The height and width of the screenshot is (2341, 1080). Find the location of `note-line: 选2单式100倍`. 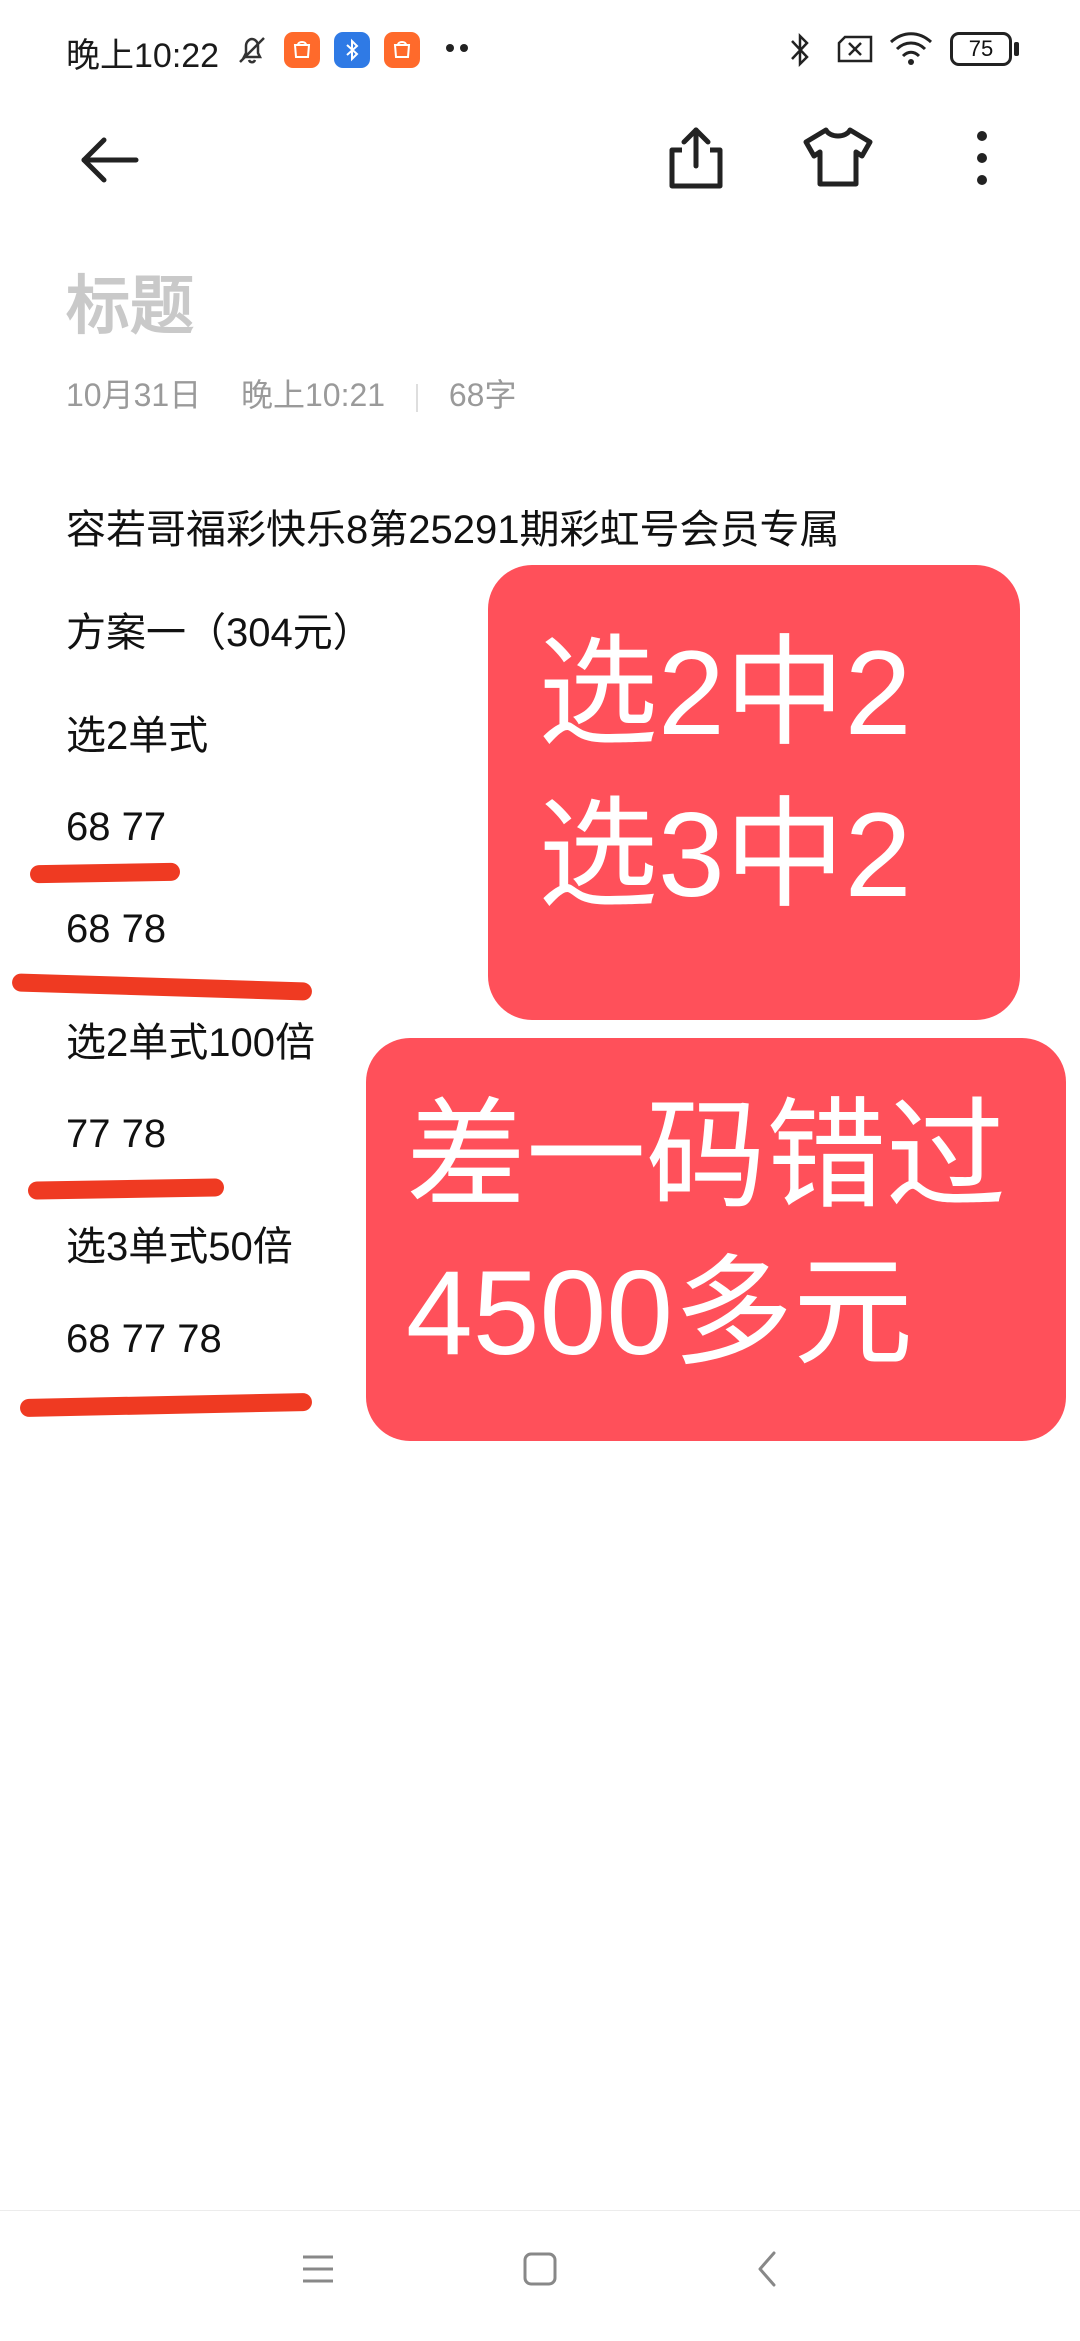

note-line: 选2单式100倍 is located at coordinates (190, 1039).